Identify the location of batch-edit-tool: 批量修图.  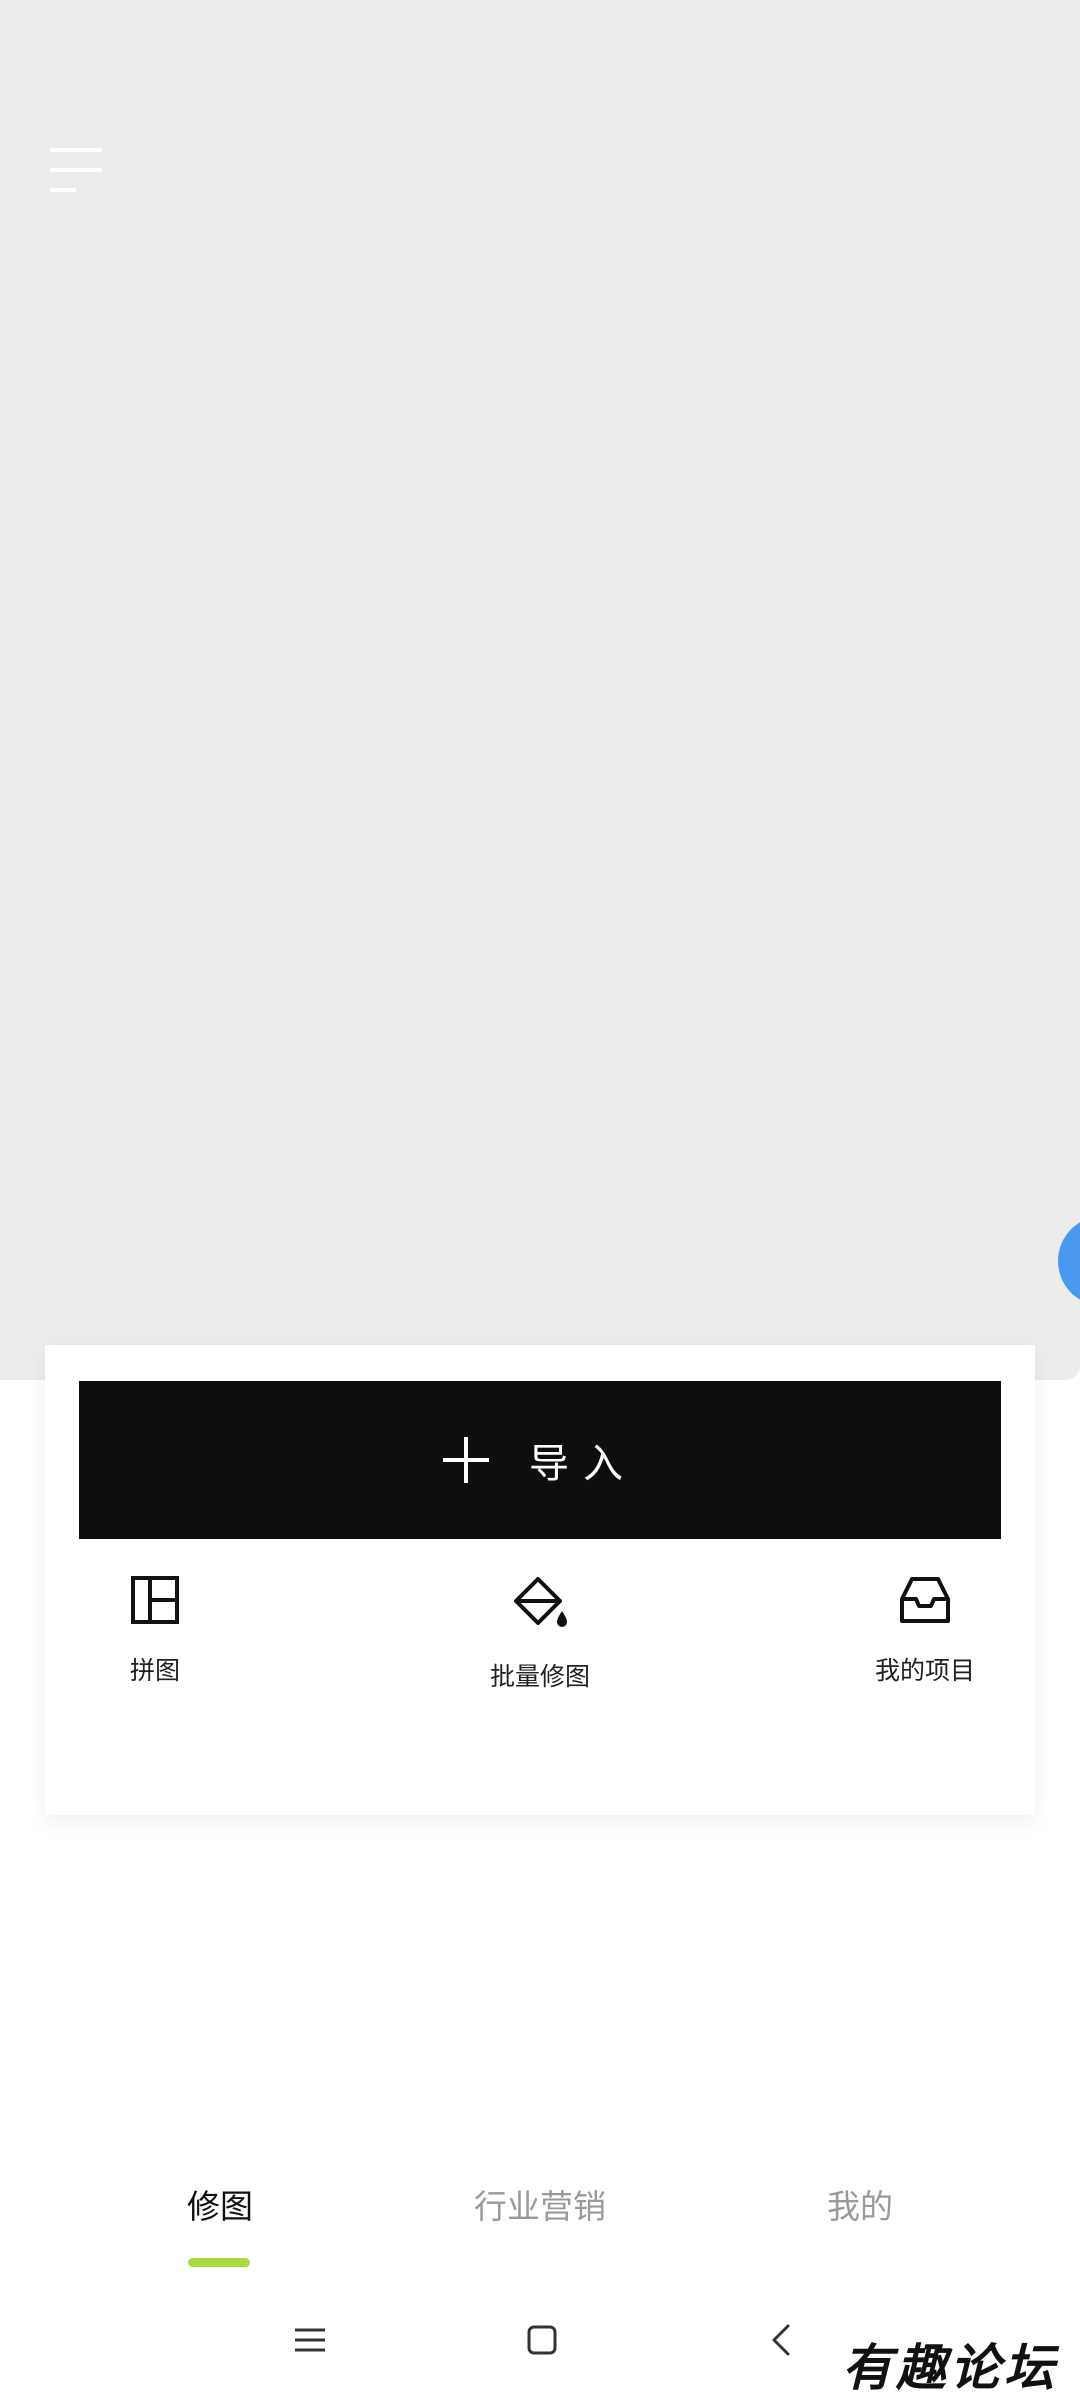
(540, 1634).